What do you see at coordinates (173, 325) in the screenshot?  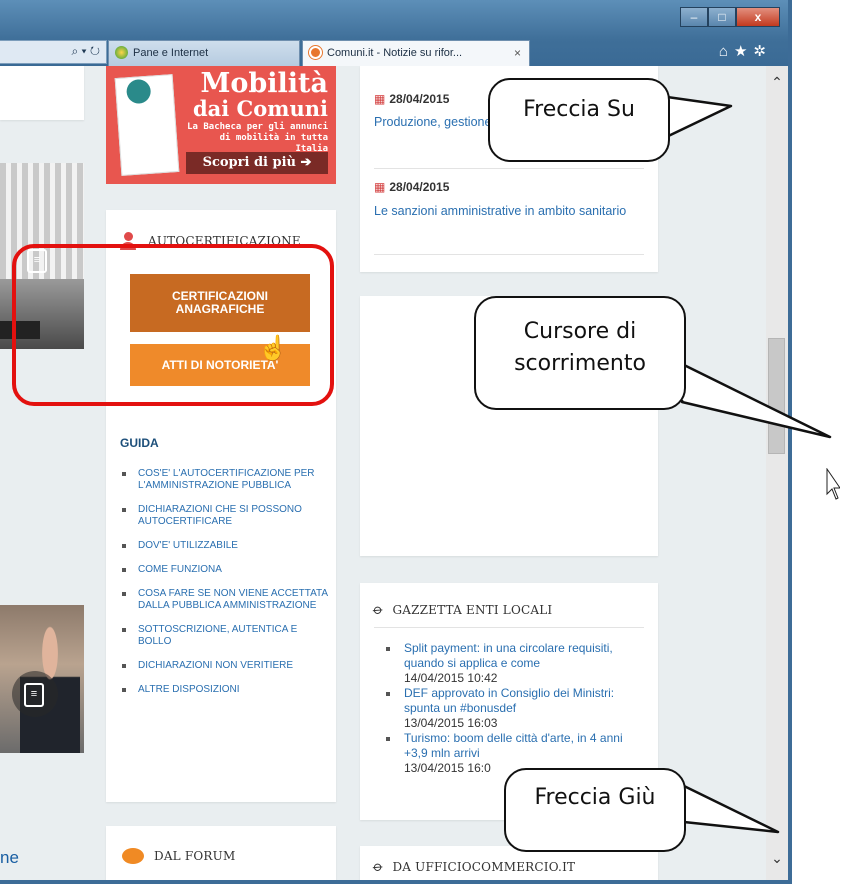 I see `red-highlight-box` at bounding box center [173, 325].